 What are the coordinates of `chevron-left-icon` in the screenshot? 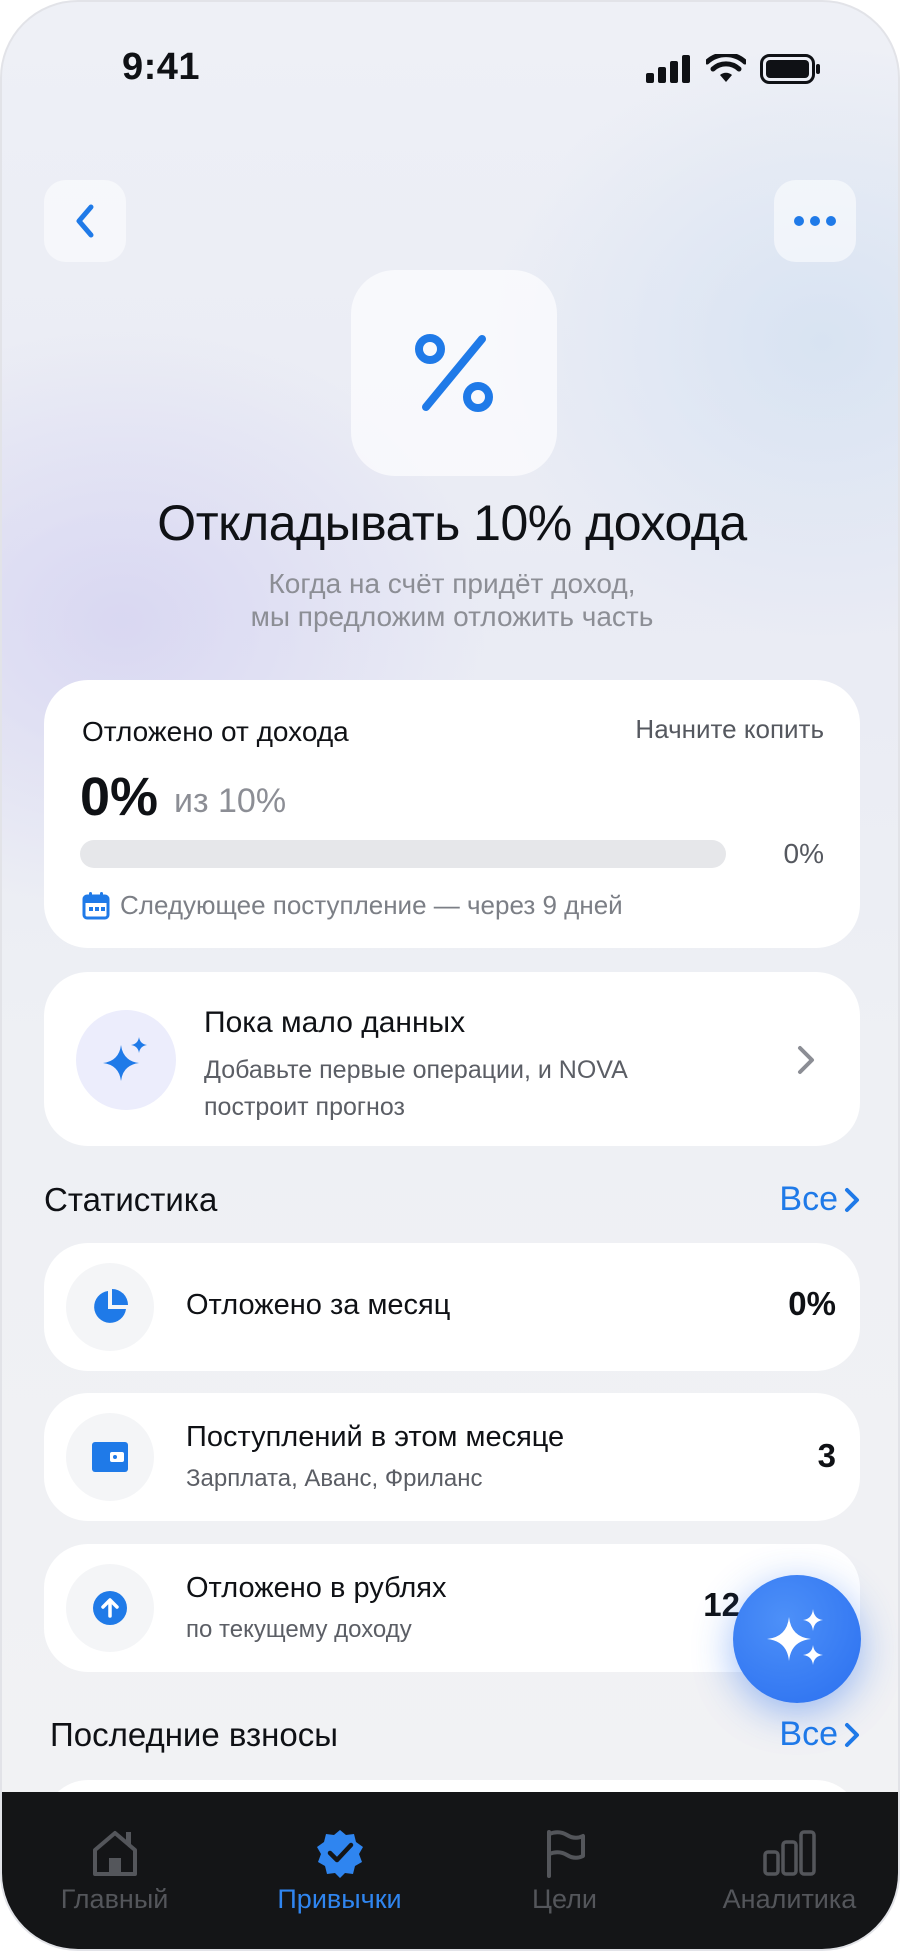 It's located at (85, 221).